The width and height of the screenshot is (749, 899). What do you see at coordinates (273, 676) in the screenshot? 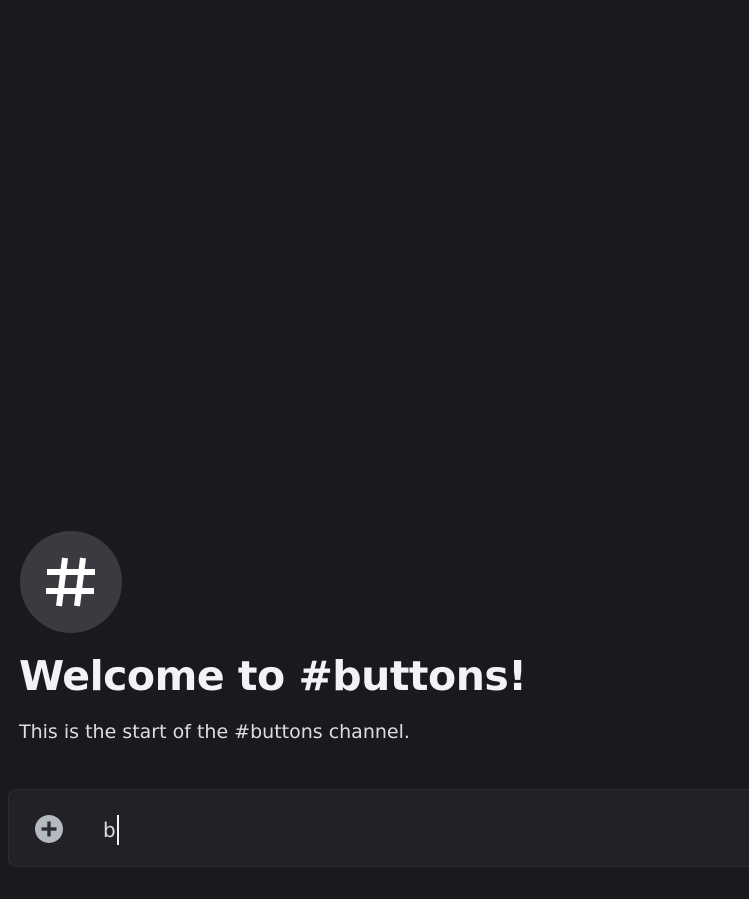
I see `welcome-title: Welcome to #buttons!` at bounding box center [273, 676].